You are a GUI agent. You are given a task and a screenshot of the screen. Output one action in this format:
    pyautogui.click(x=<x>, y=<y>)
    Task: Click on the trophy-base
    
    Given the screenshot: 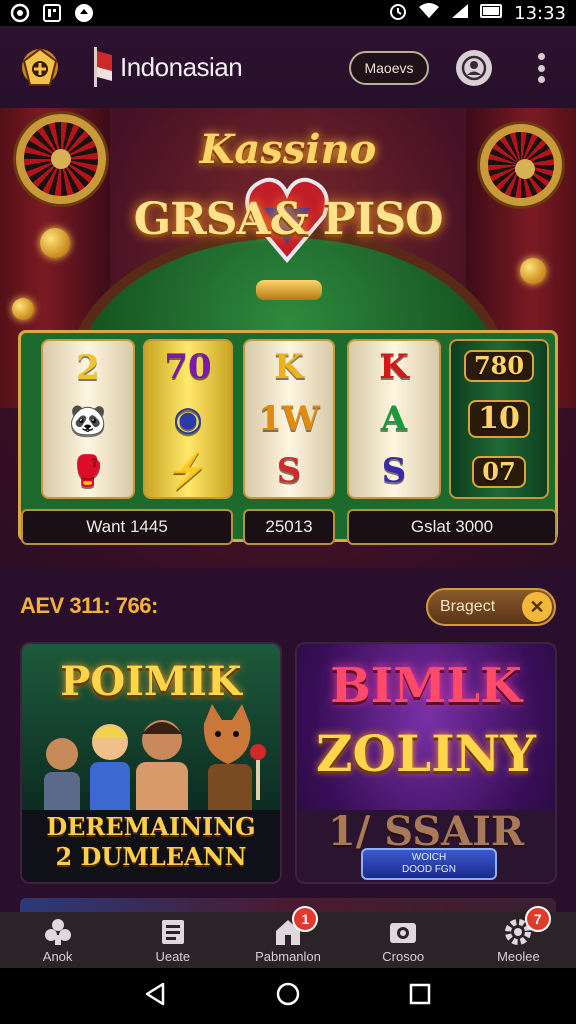 What is the action you would take?
    pyautogui.click(x=289, y=290)
    